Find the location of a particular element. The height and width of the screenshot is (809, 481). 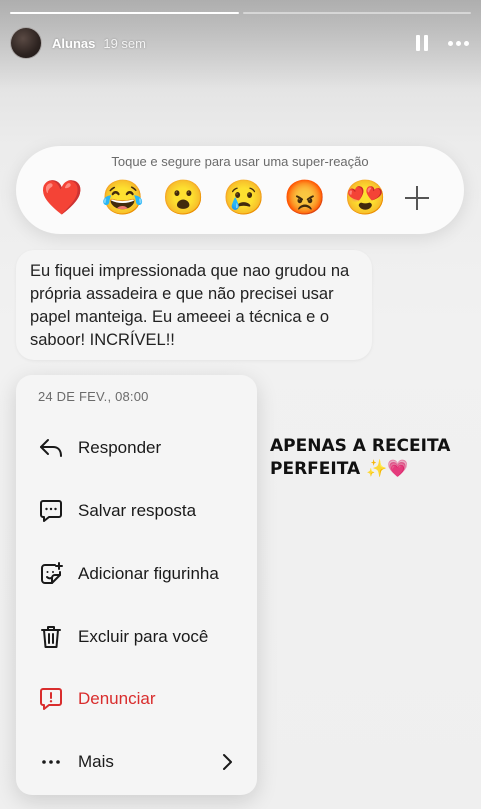

heart-eyes-emoji-button: 😍 is located at coordinates (365, 198).